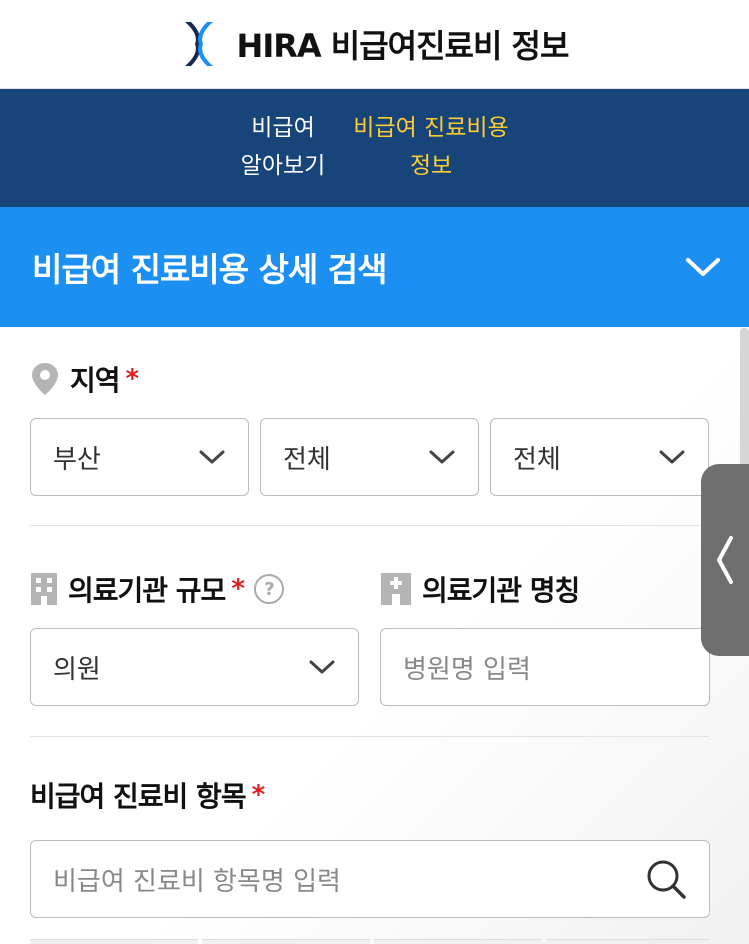  What do you see at coordinates (431, 166) in the screenshot?
I see `nav-item-label-line2: 정보` at bounding box center [431, 166].